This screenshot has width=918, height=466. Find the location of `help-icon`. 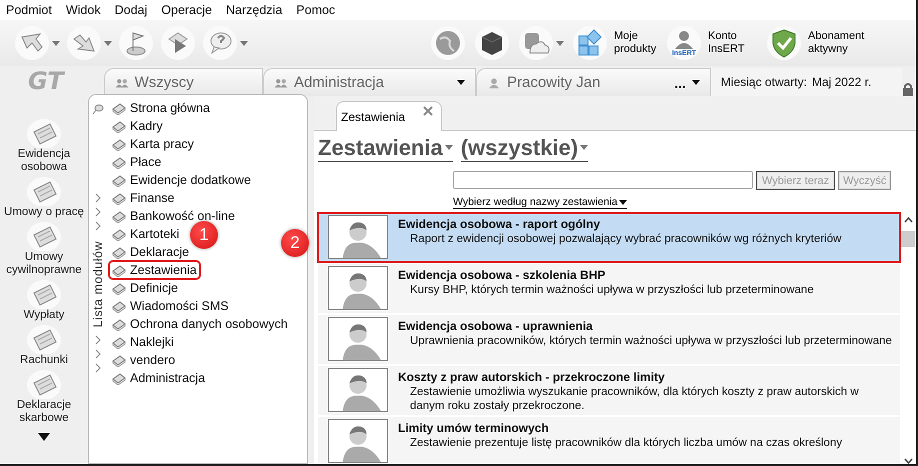

help-icon is located at coordinates (220, 43).